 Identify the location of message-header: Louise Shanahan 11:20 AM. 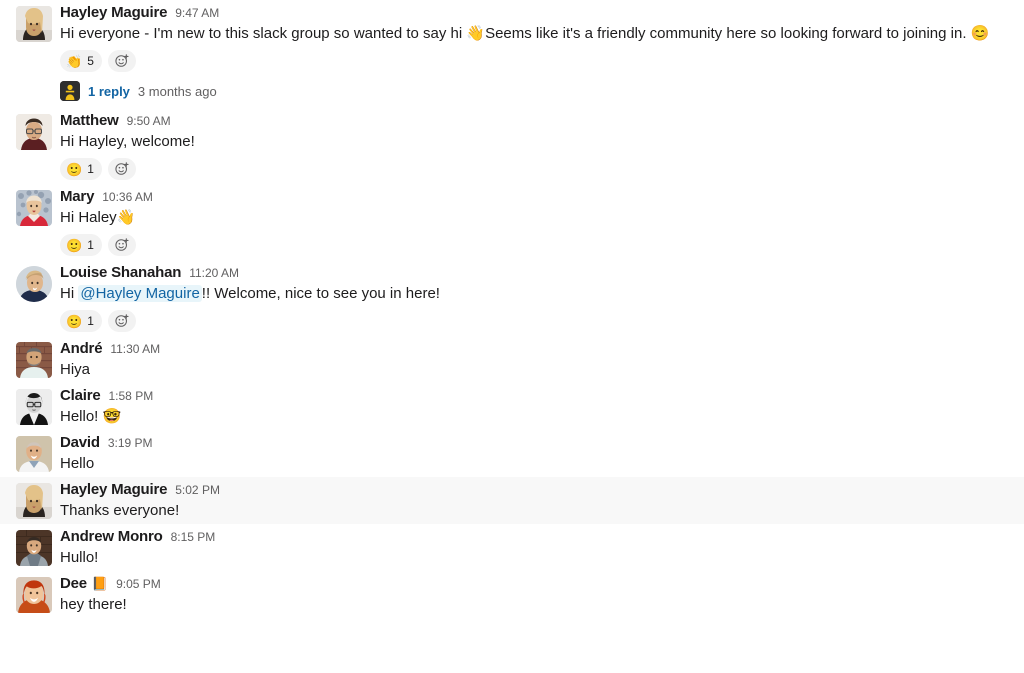
(534, 273).